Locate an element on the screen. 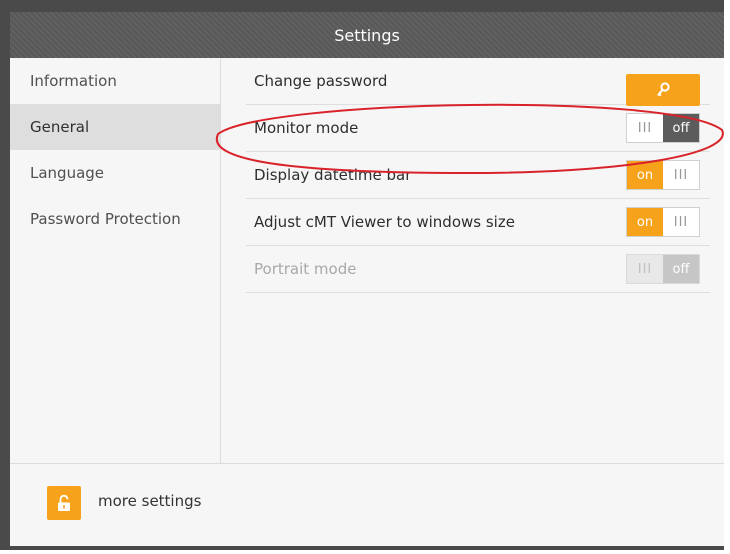 The width and height of the screenshot is (730, 554). more-settings-button is located at coordinates (64, 503).